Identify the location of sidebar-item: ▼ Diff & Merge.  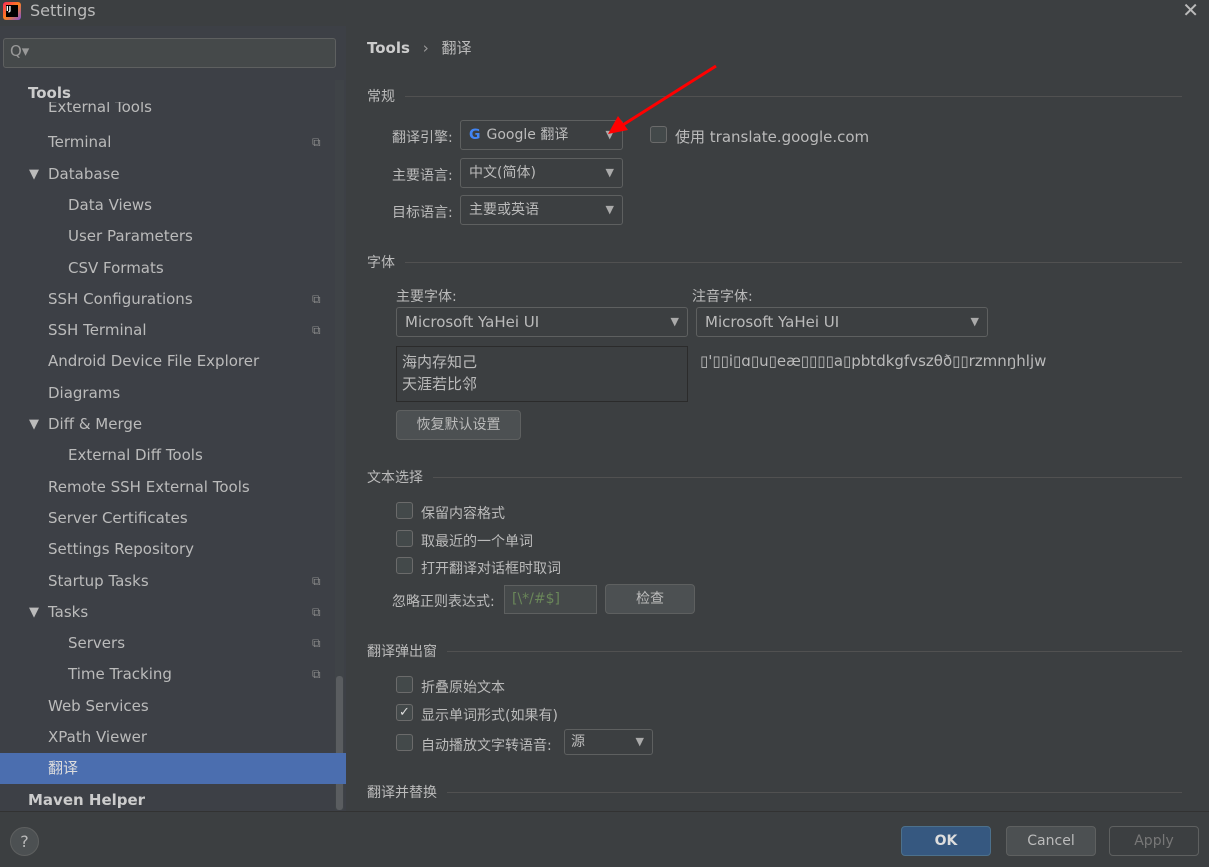
(167, 424).